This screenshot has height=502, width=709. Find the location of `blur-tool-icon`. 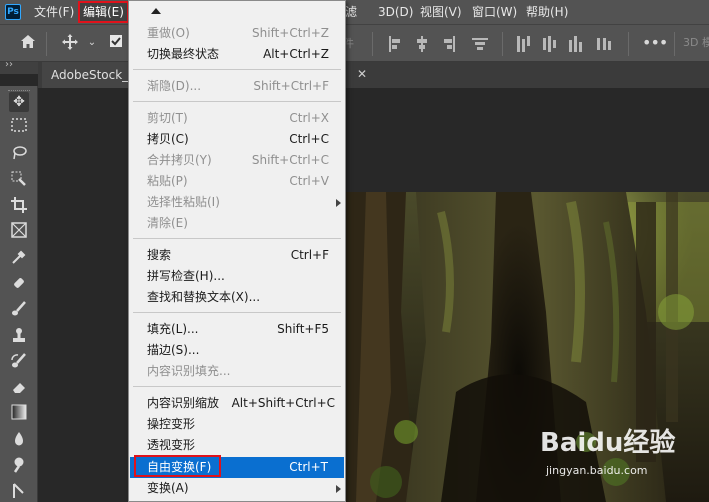

blur-tool-icon is located at coordinates (19, 440).